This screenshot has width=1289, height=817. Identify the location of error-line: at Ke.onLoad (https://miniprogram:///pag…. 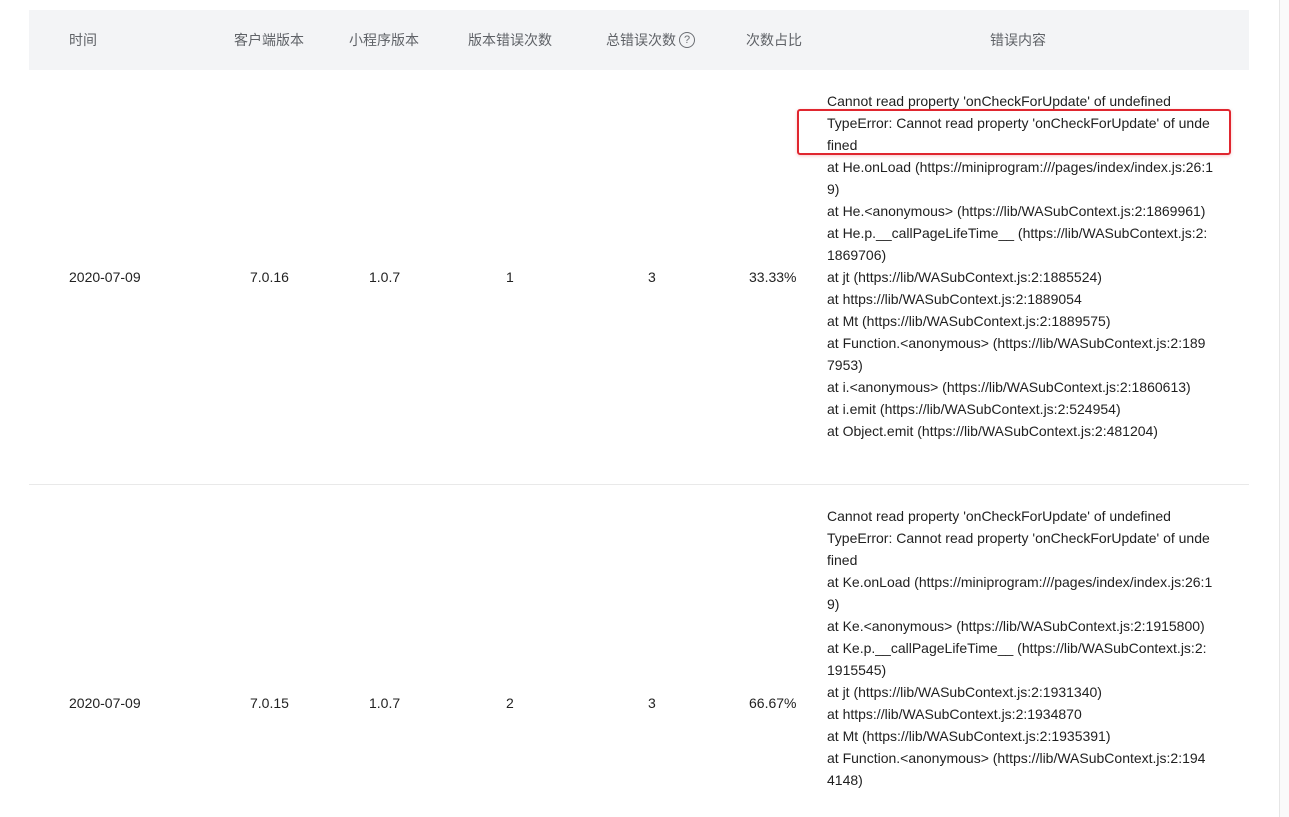
(1020, 593).